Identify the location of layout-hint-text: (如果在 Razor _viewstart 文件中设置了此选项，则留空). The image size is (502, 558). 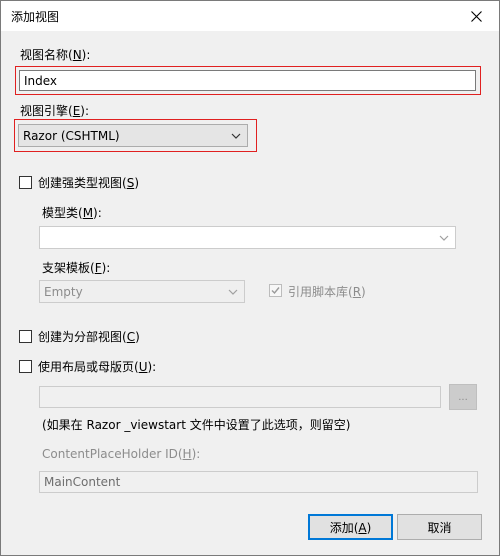
(196, 425).